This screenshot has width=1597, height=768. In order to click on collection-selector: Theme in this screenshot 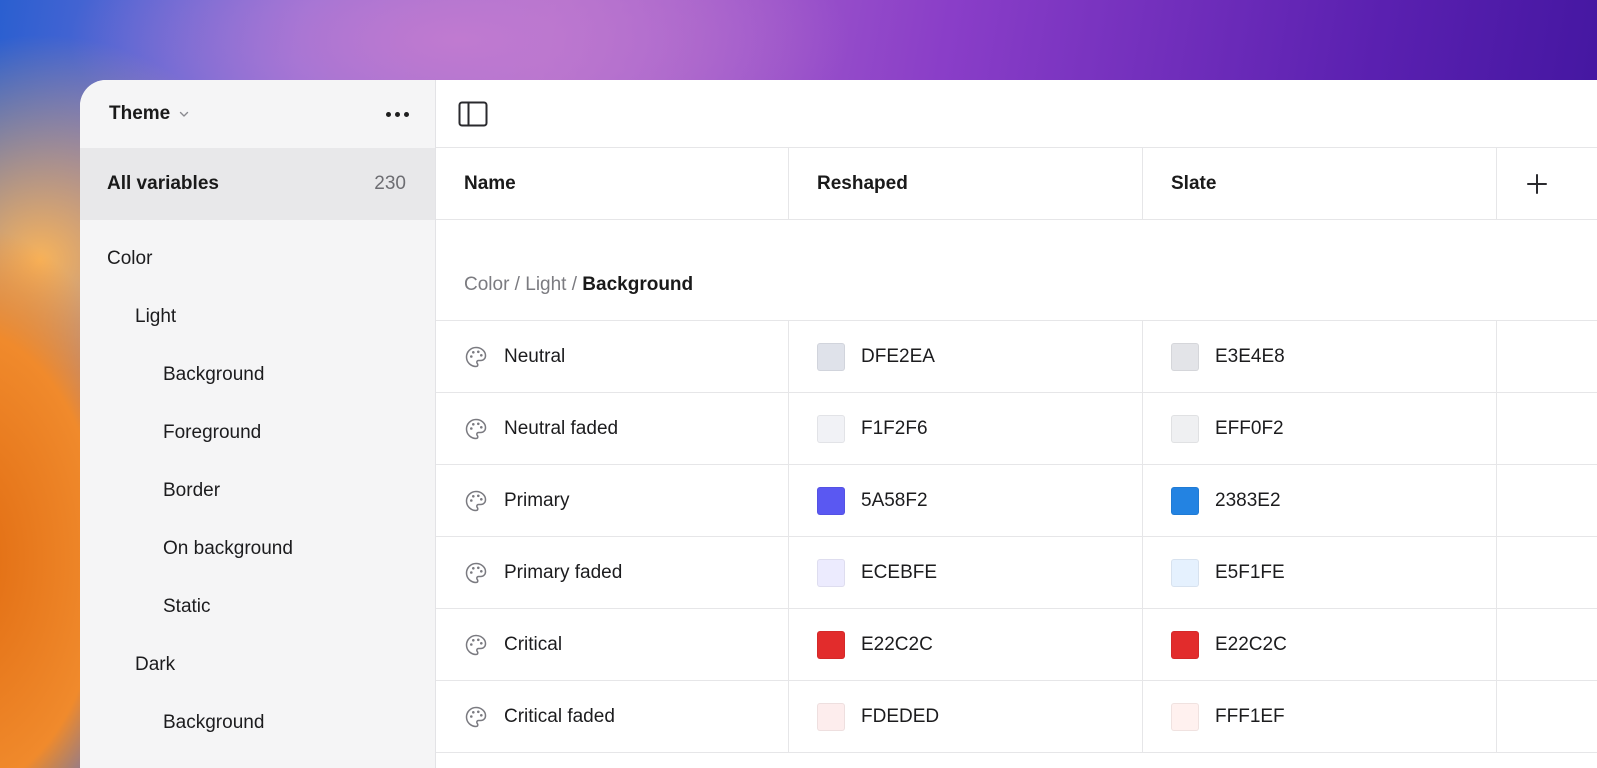, I will do `click(149, 114)`.